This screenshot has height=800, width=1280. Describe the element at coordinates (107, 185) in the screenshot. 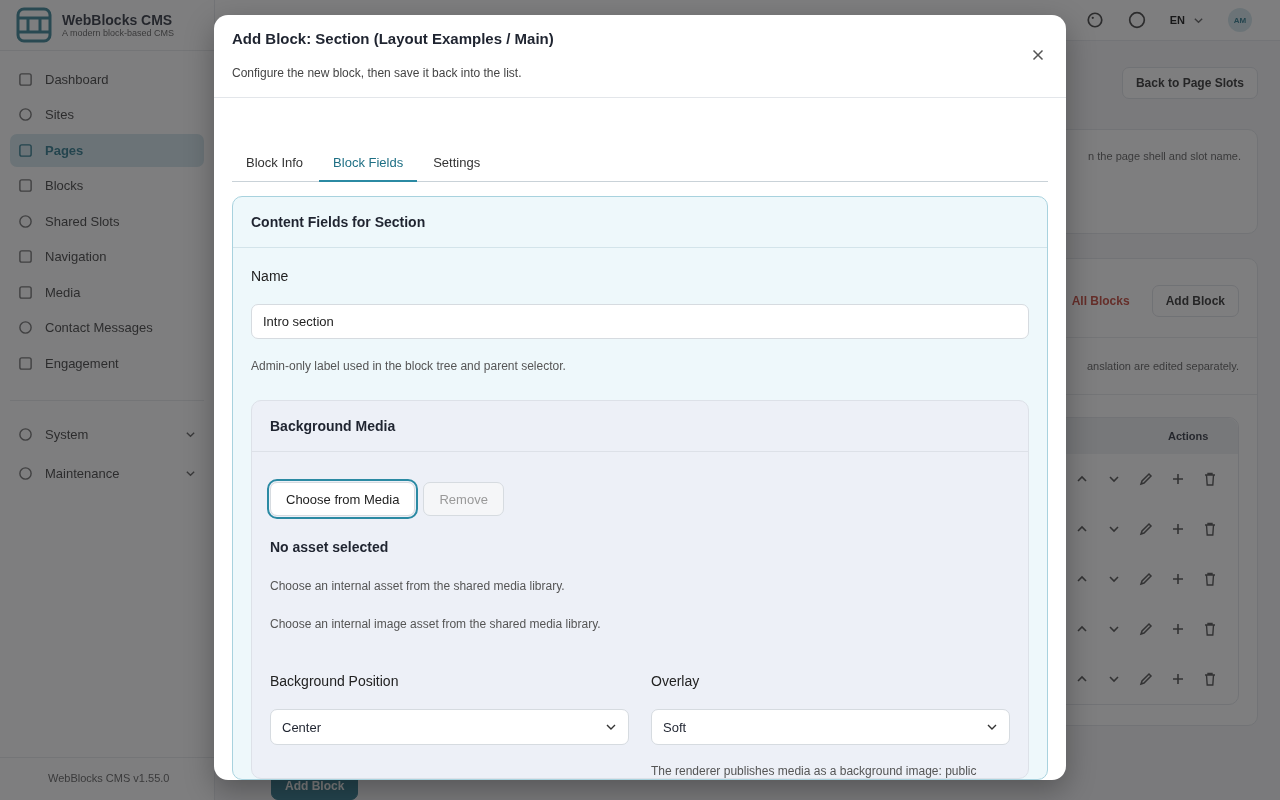

I see `sidebar-item: Blocks` at that location.